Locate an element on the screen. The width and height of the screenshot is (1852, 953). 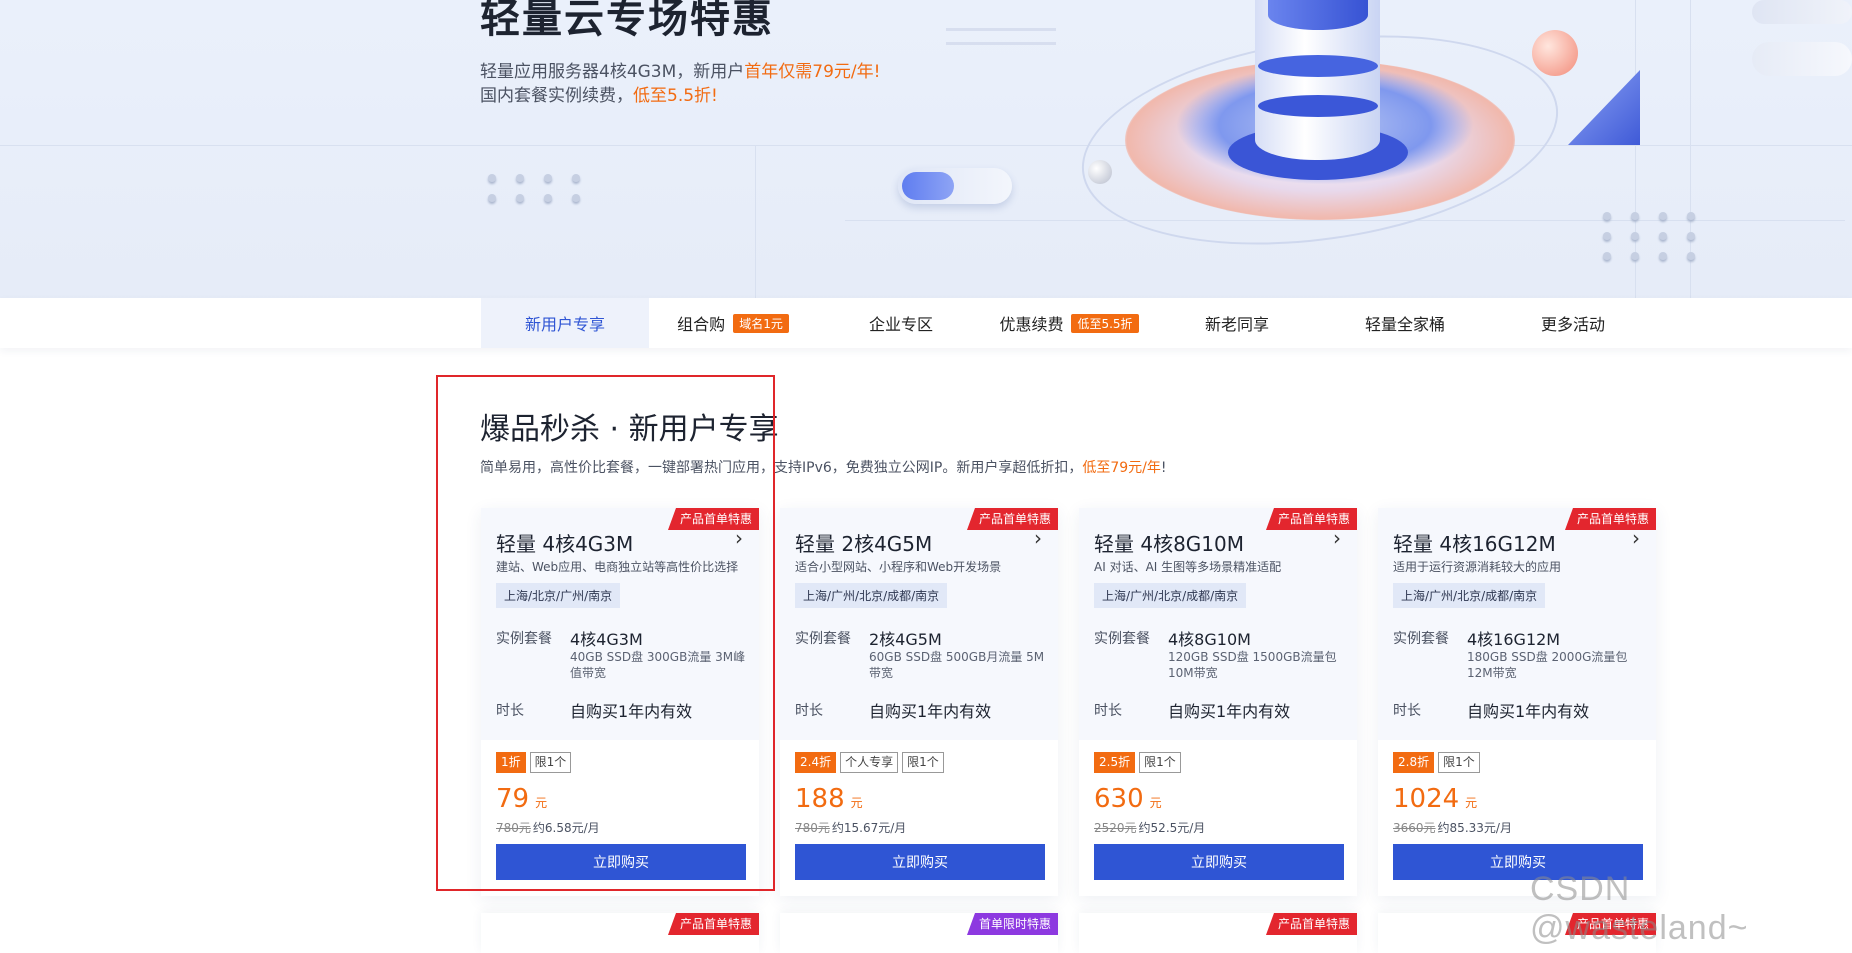
price: 1024 元 is located at coordinates (1435, 799).